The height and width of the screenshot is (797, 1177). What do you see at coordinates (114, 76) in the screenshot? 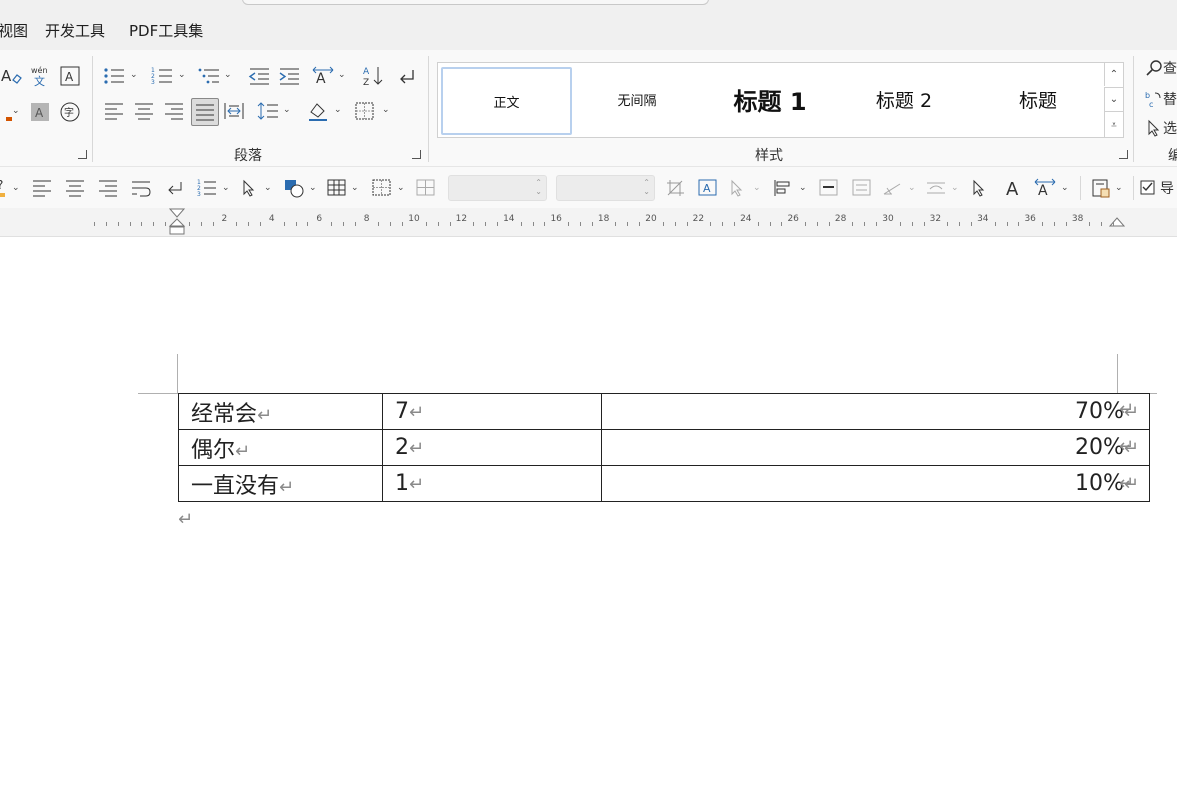
I see `bullets-icon` at bounding box center [114, 76].